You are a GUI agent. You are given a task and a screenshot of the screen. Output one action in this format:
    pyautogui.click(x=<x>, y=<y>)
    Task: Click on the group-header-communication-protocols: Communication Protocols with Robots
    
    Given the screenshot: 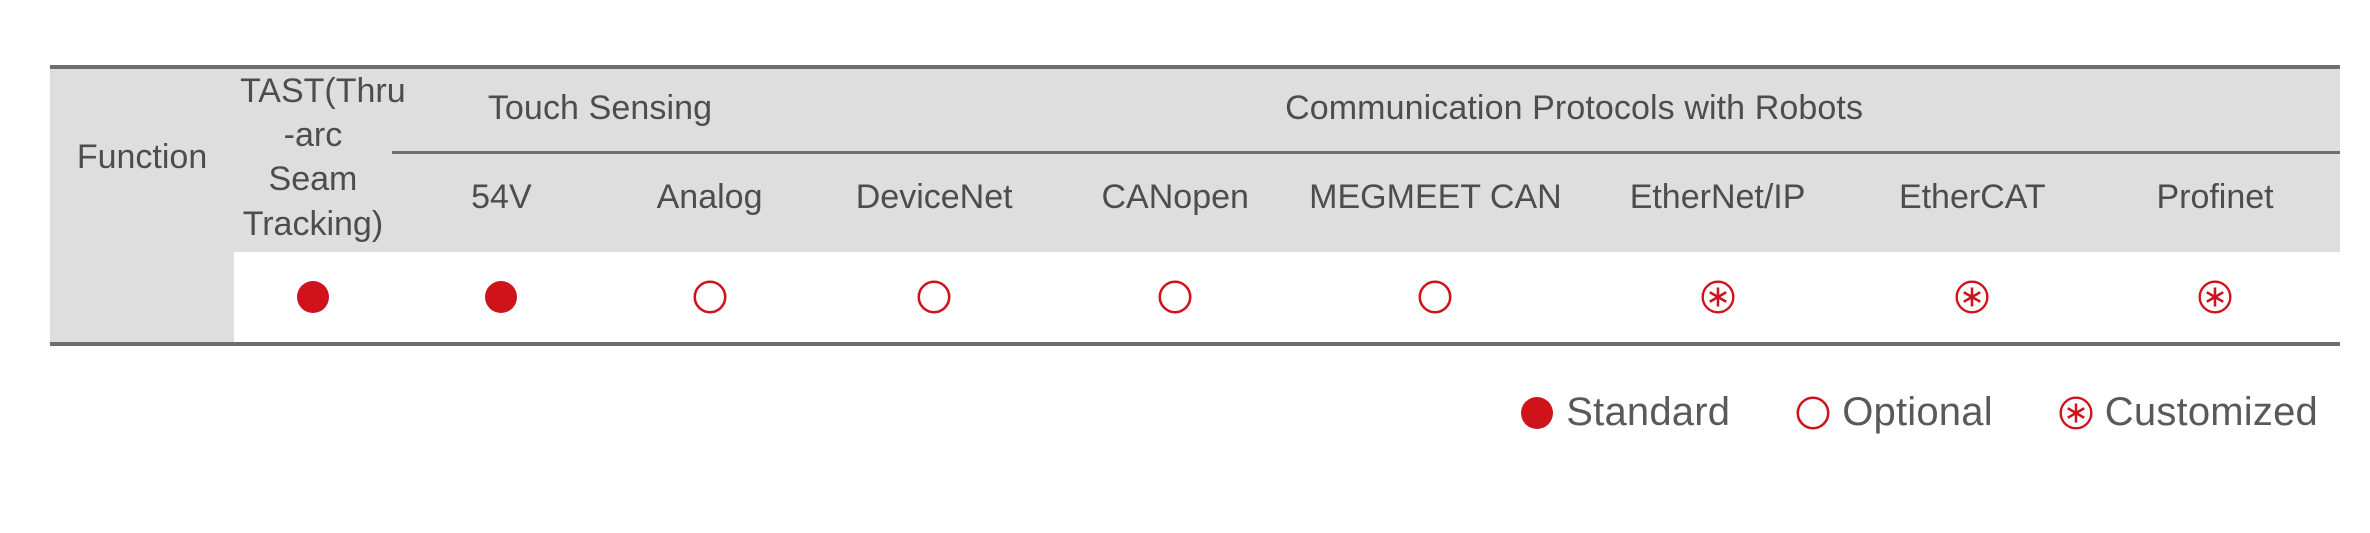 What is the action you would take?
    pyautogui.click(x=1574, y=110)
    